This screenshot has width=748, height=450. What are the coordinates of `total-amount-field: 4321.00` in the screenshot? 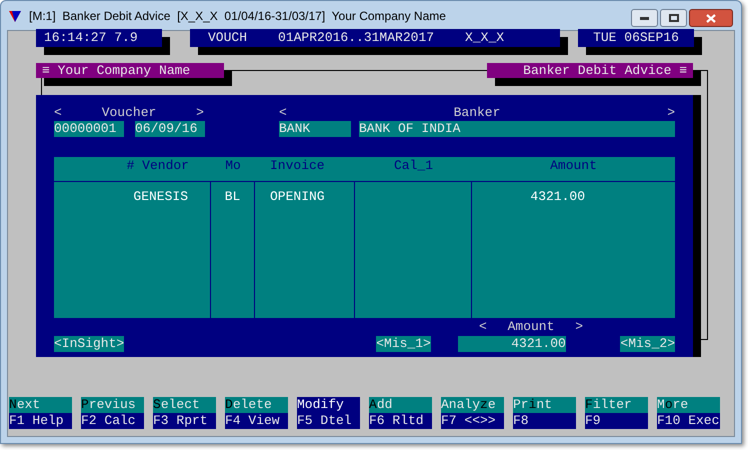 It's located at (512, 344).